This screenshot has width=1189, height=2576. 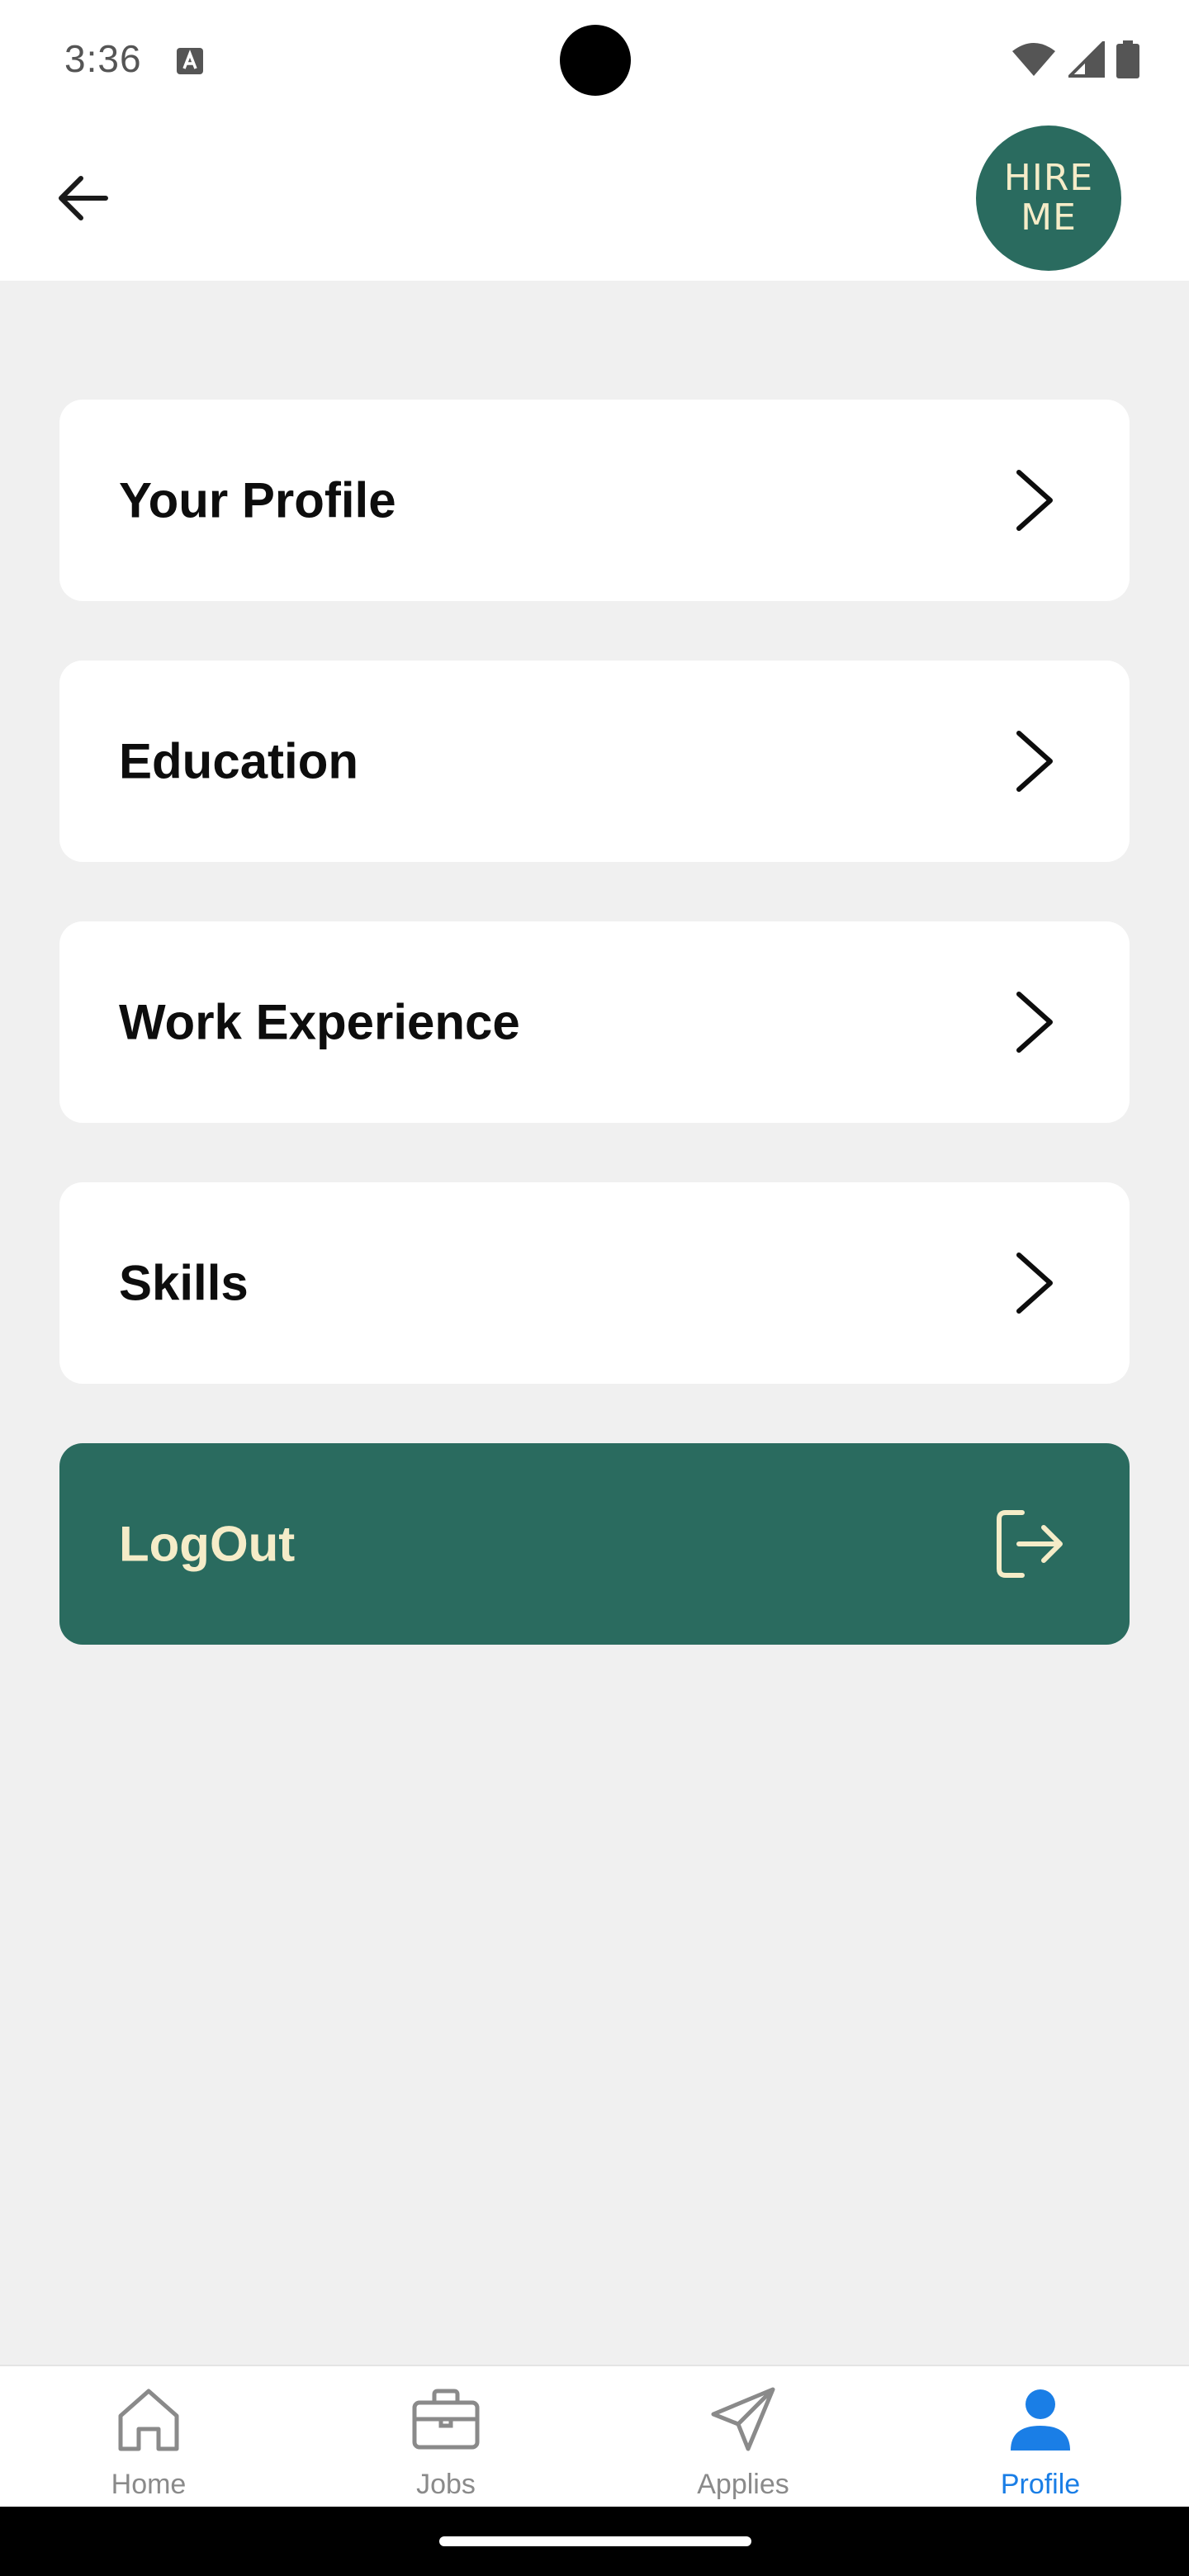 What do you see at coordinates (103, 58) in the screenshot?
I see `status-time: 3:36` at bounding box center [103, 58].